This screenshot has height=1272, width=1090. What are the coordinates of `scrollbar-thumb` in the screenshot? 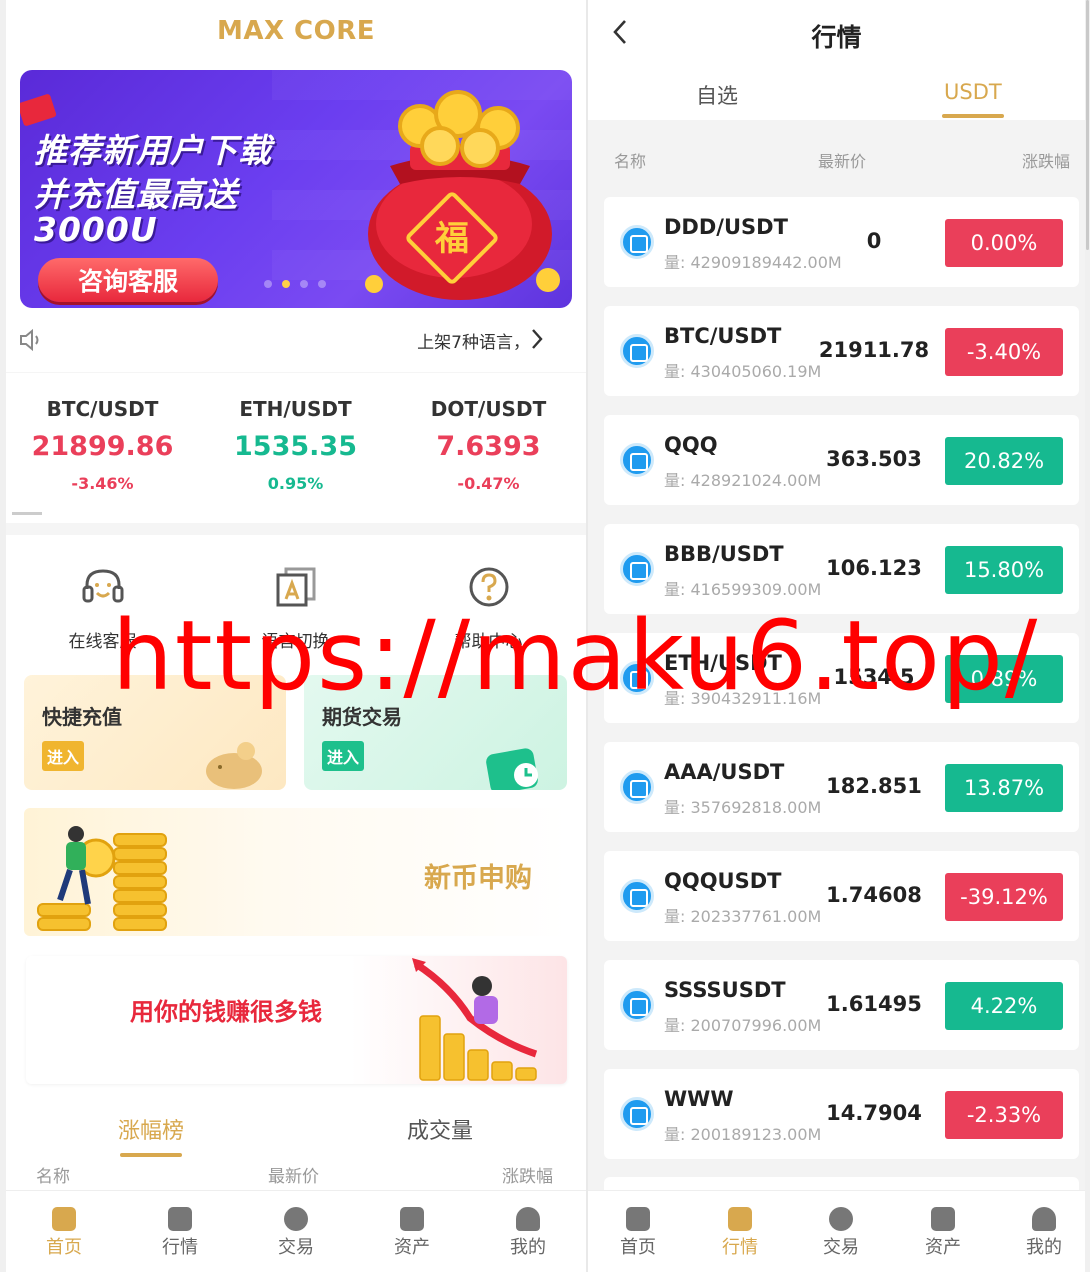 It's located at (1087, 125).